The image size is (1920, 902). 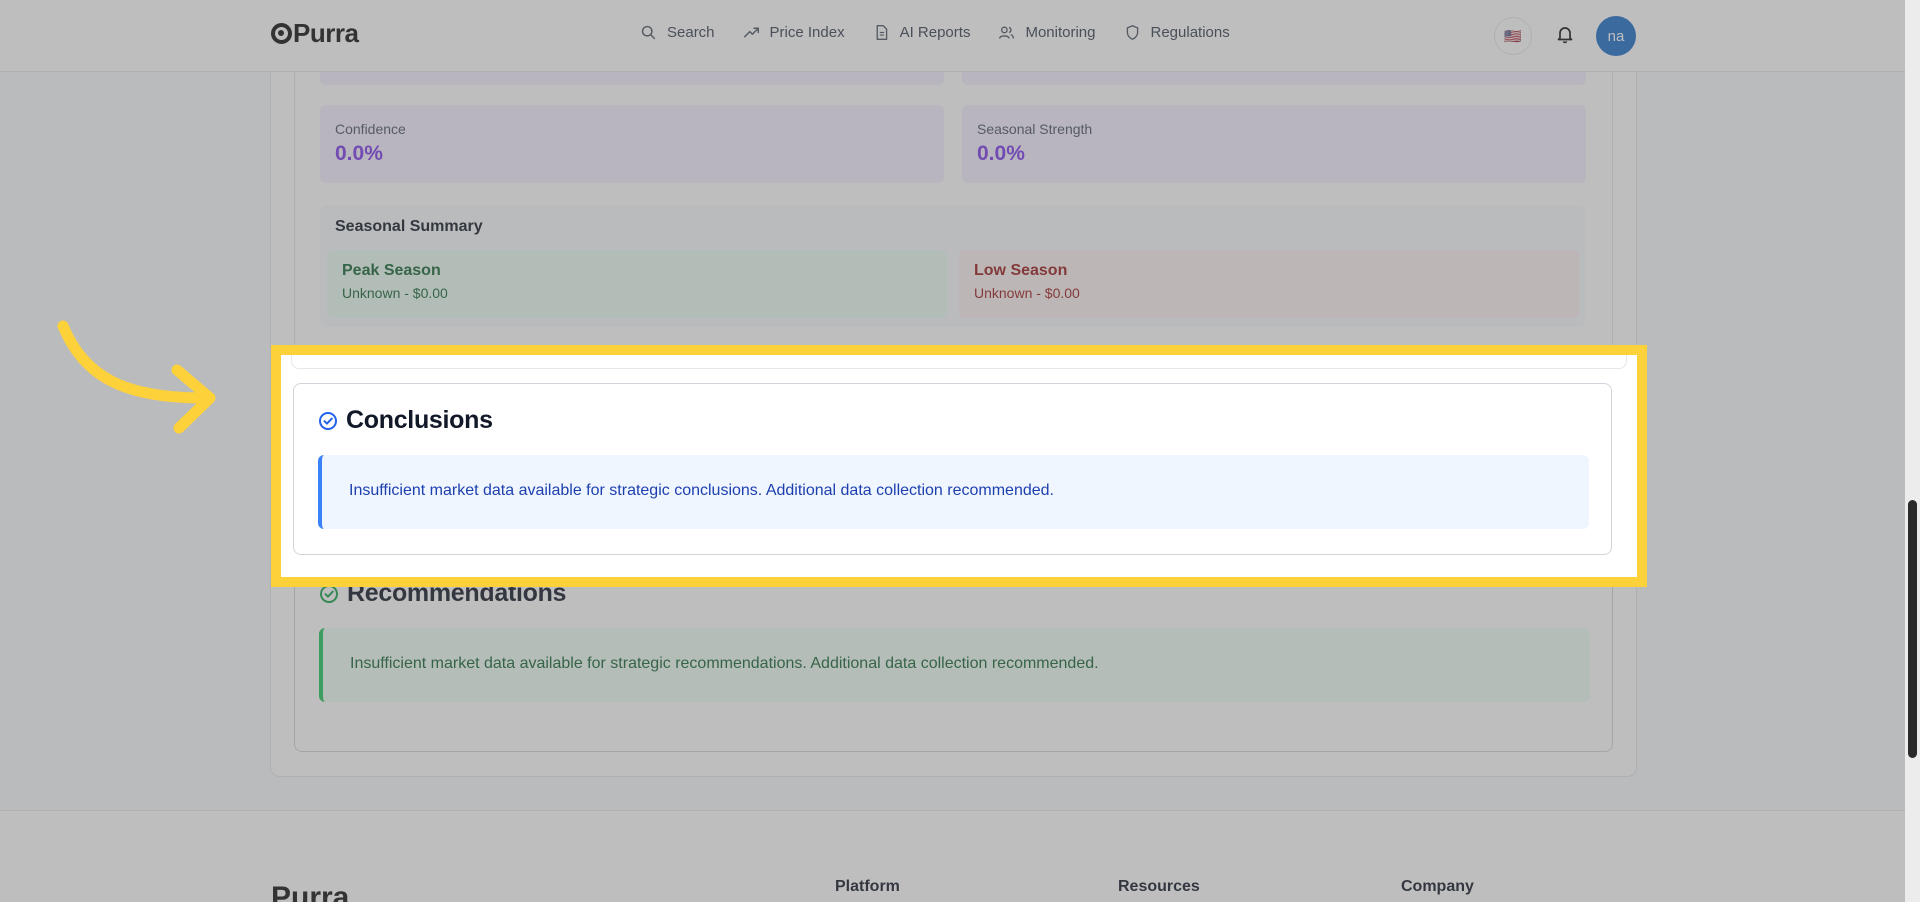 I want to click on logo: Purra, so click(x=315, y=33).